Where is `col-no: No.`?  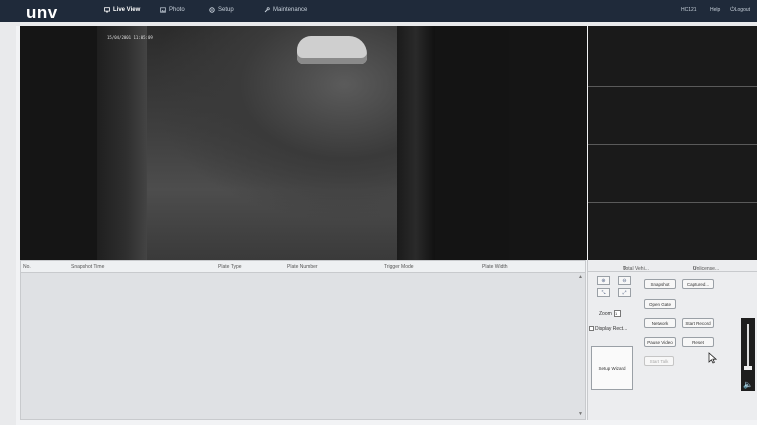
col-no: No. is located at coordinates (27, 267).